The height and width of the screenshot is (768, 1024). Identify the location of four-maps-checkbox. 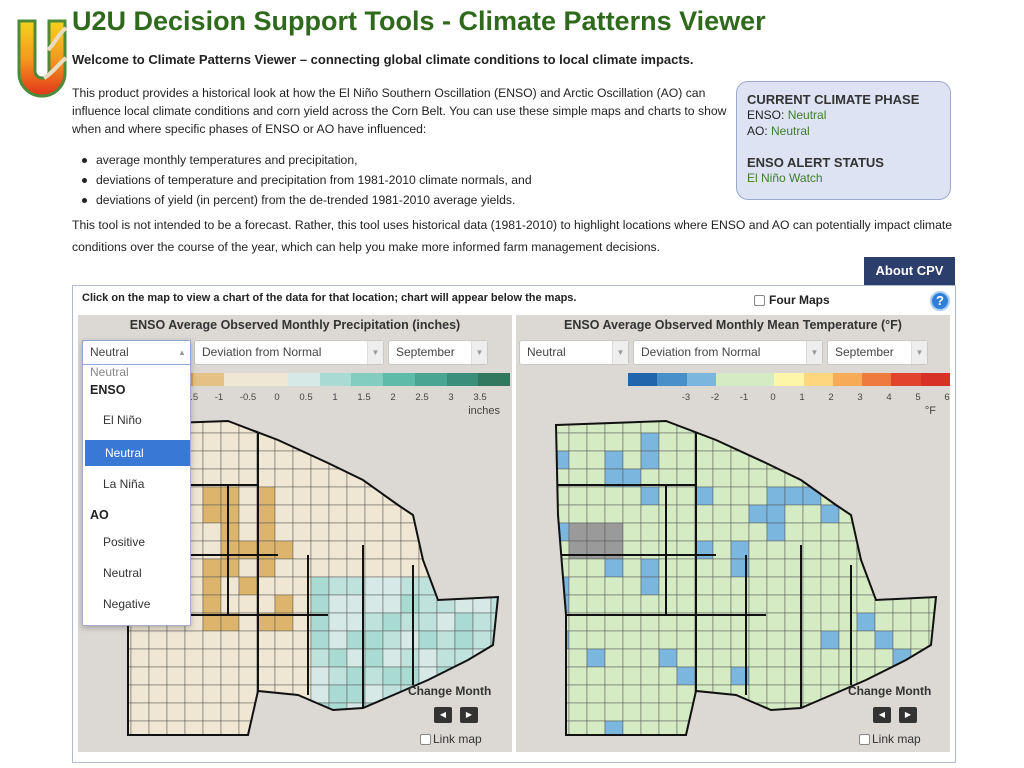
(759, 300).